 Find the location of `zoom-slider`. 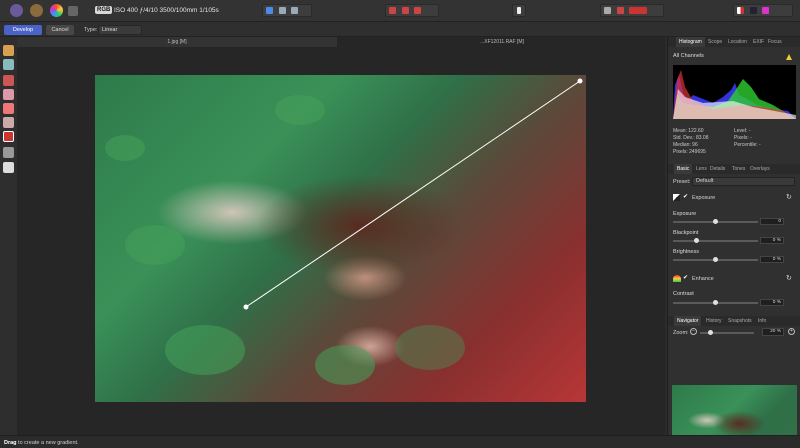

zoom-slider is located at coordinates (727, 332).